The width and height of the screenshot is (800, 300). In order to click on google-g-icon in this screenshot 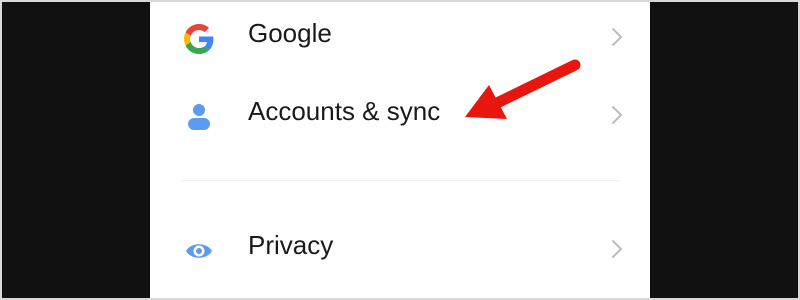, I will do `click(199, 39)`.